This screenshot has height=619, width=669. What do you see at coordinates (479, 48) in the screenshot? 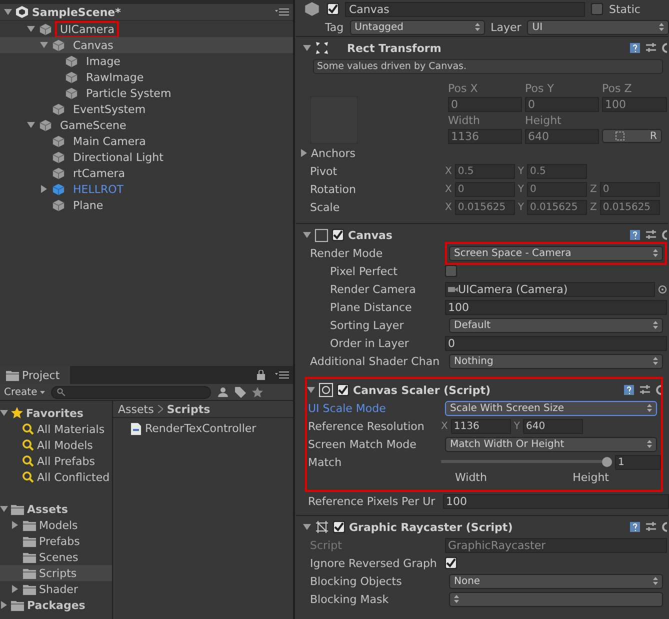
I see `component-title: Rect Transform` at bounding box center [479, 48].